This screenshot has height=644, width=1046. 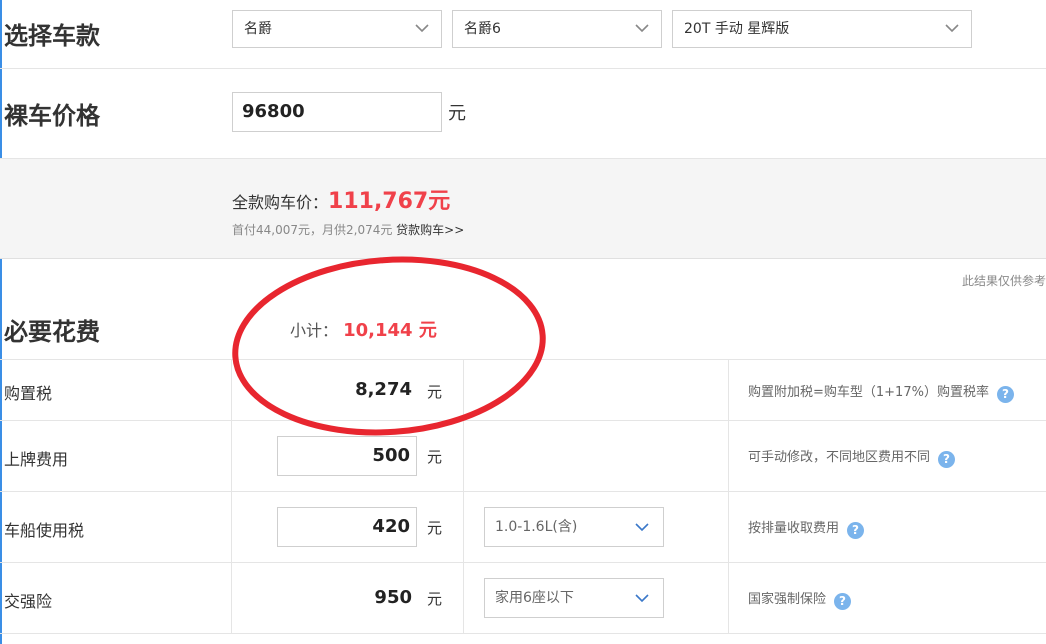 I want to click on table-row: 车船使用税 420 元 1.0-1.6L(含) 按排量收取费用?, so click(x=523, y=527).